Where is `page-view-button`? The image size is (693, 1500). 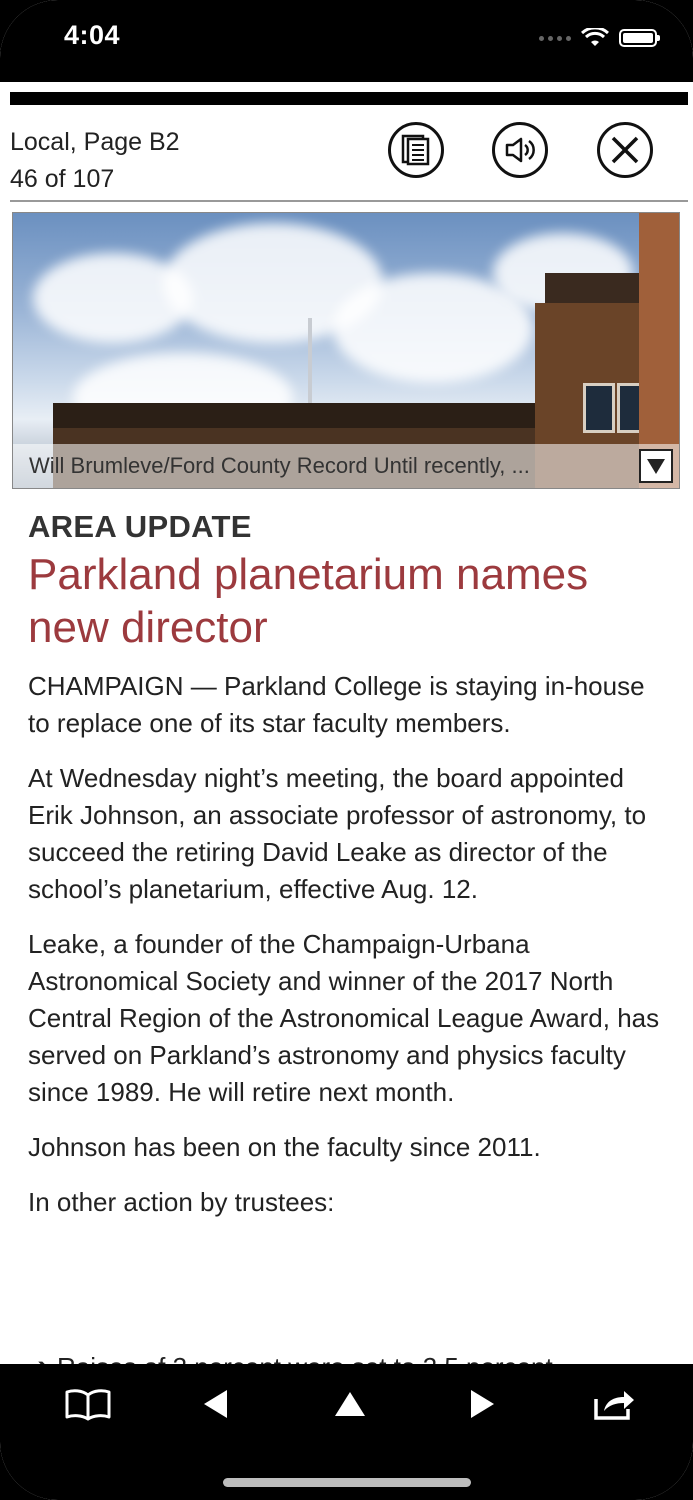 page-view-button is located at coordinates (416, 150).